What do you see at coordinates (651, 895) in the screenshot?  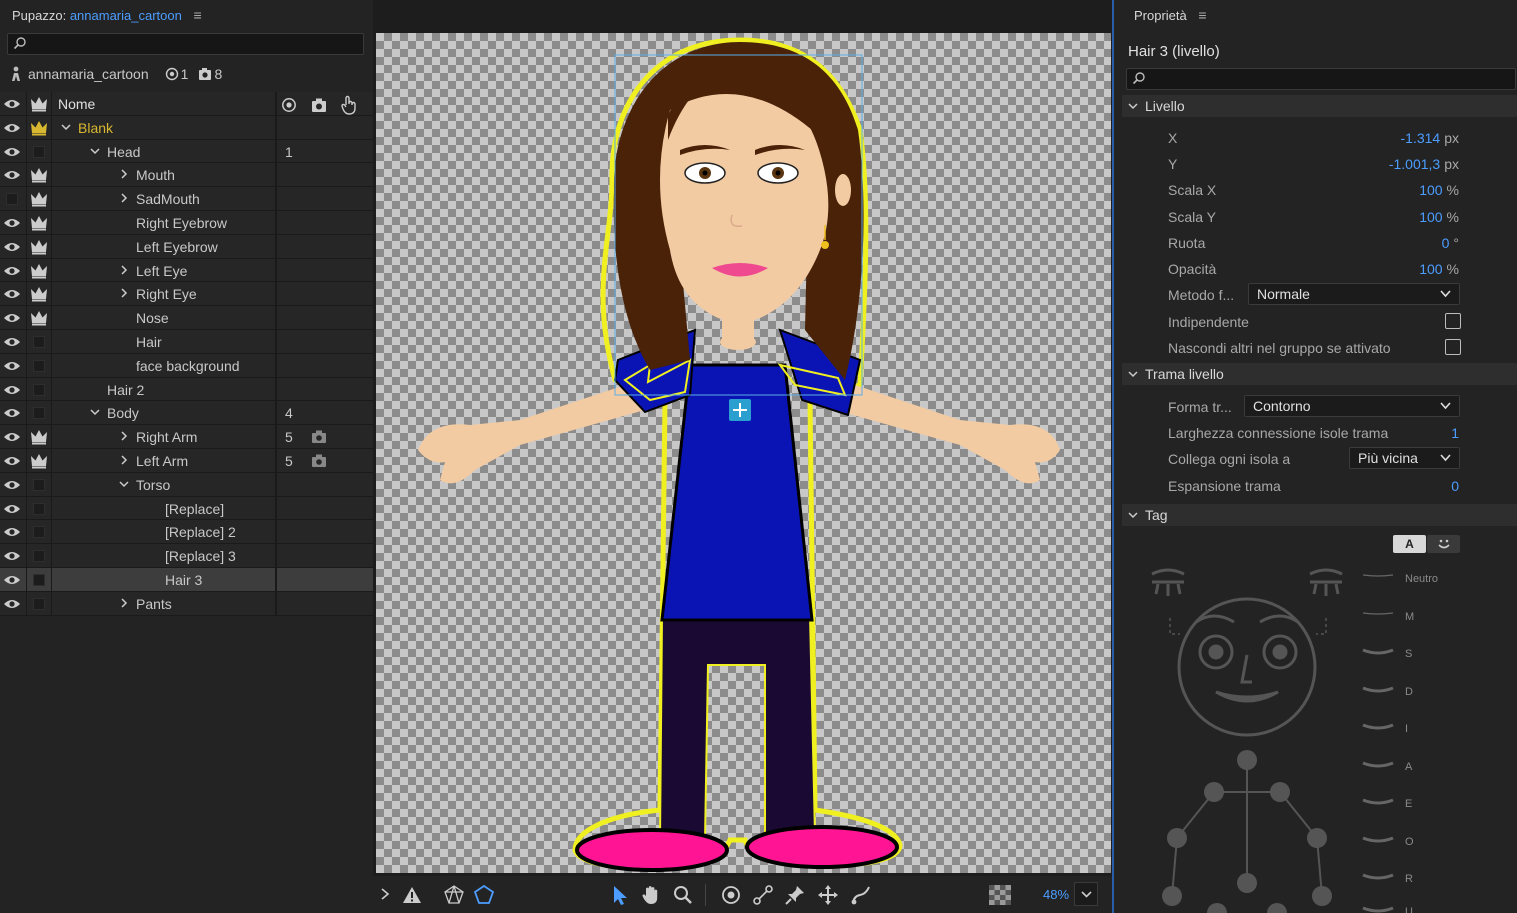 I see `hand-tool-icon` at bounding box center [651, 895].